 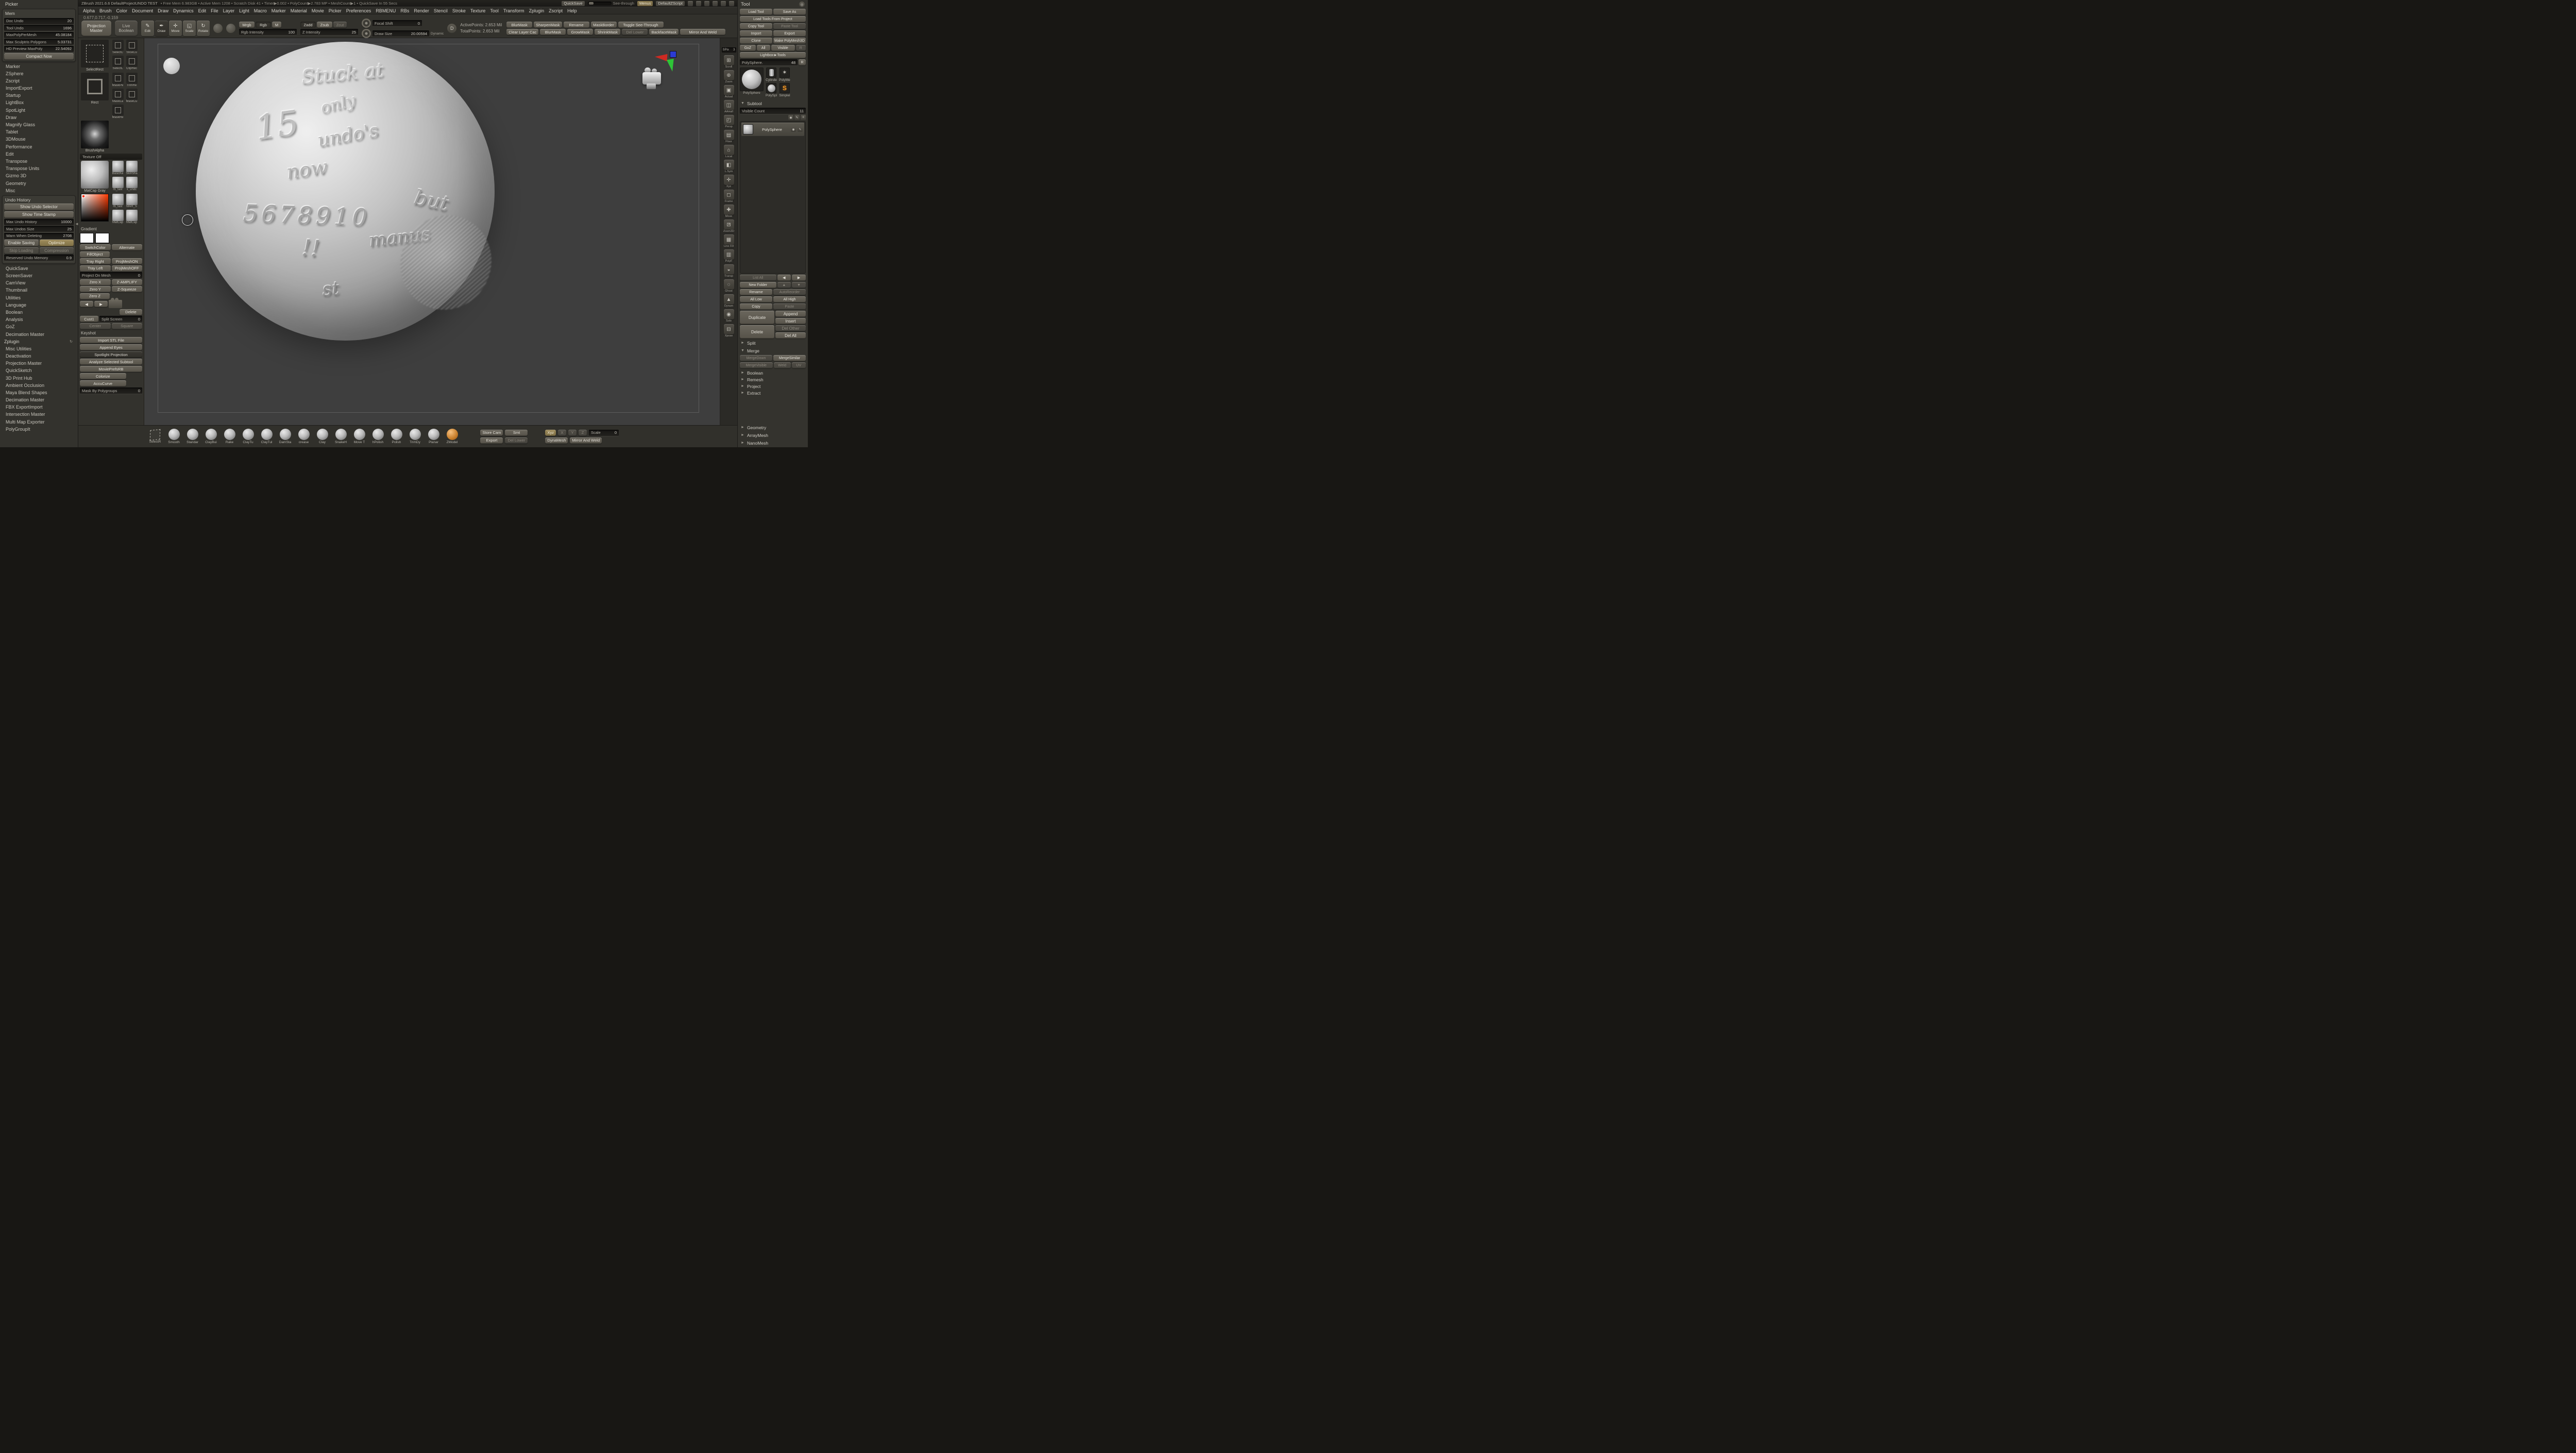 I want to click on palette-section-item: ScreenSaver, so click(x=39, y=275).